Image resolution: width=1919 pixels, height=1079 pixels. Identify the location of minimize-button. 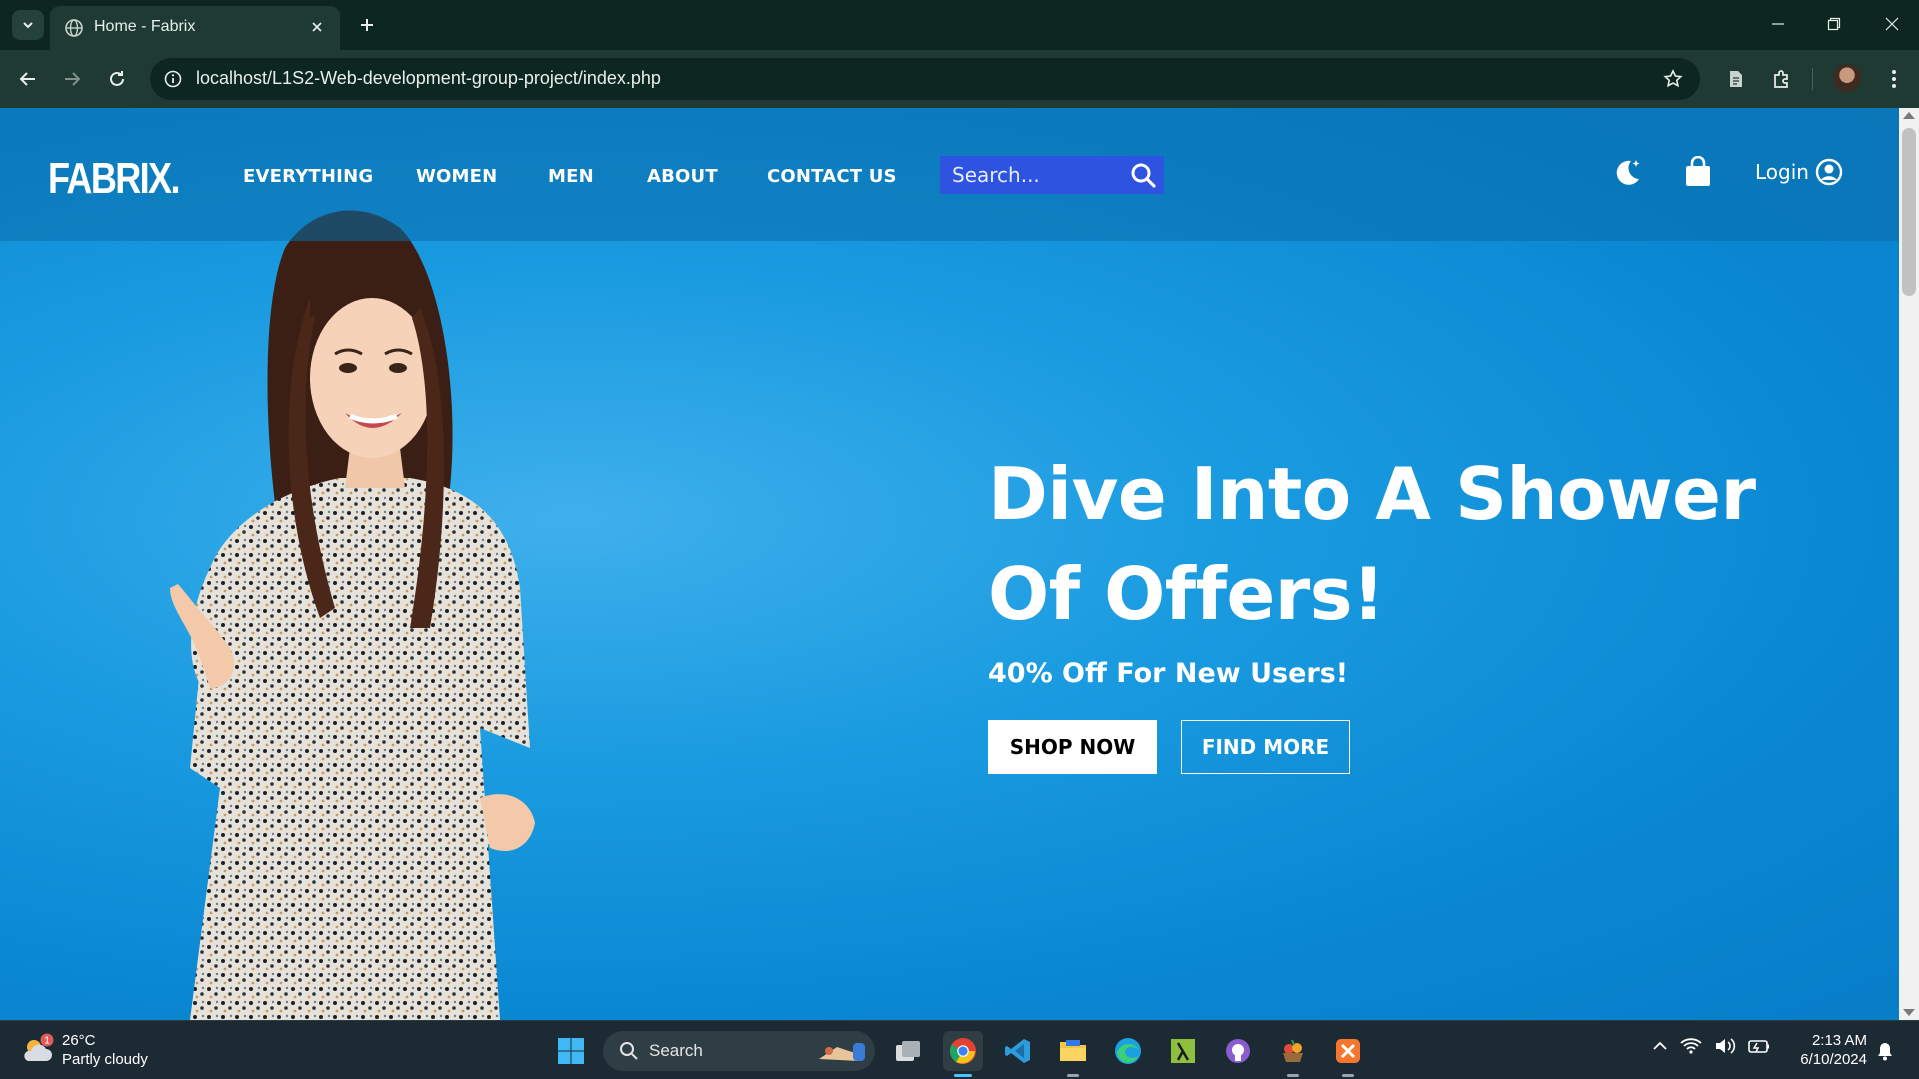
(1778, 24).